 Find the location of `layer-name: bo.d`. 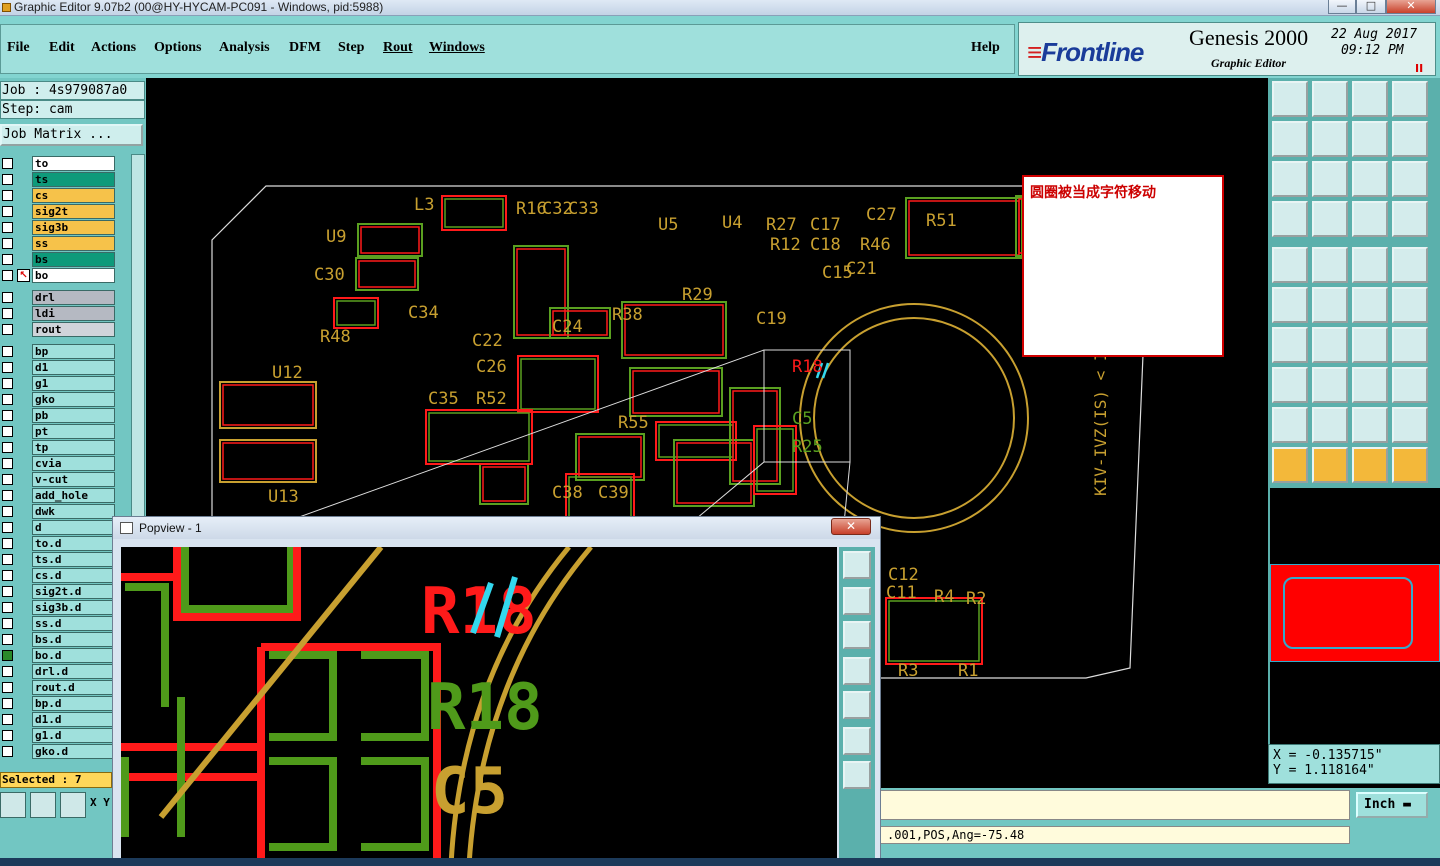

layer-name: bo.d is located at coordinates (73, 655).